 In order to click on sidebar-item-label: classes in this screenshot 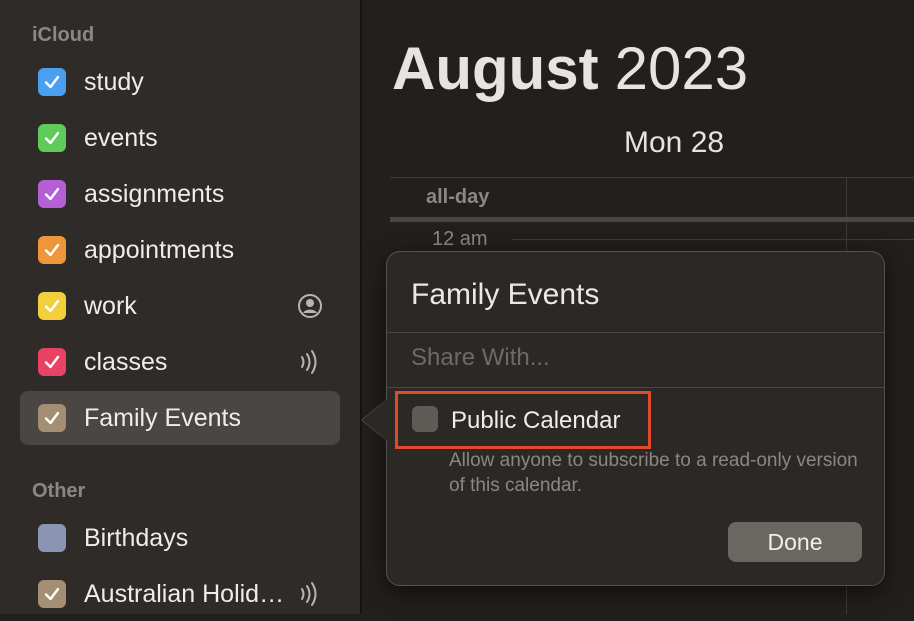, I will do `click(126, 361)`.